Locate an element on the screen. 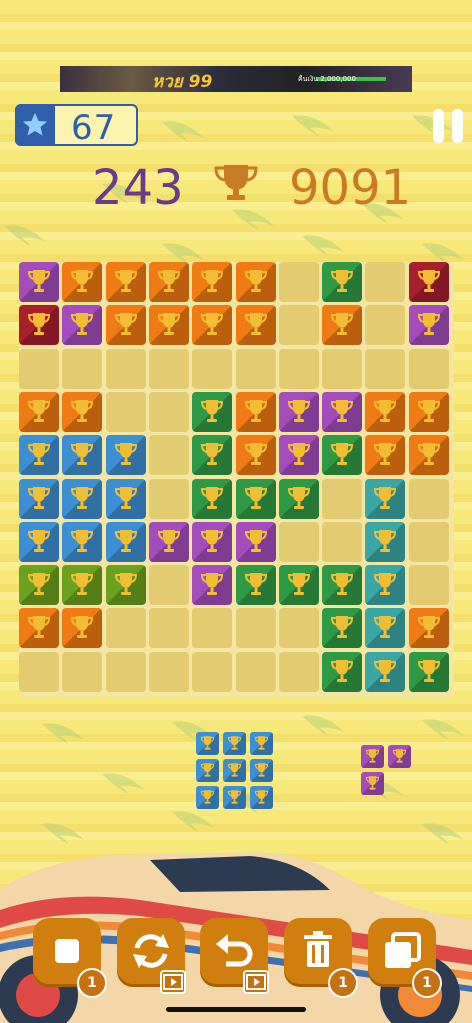  count-badge: 1 is located at coordinates (92, 983).